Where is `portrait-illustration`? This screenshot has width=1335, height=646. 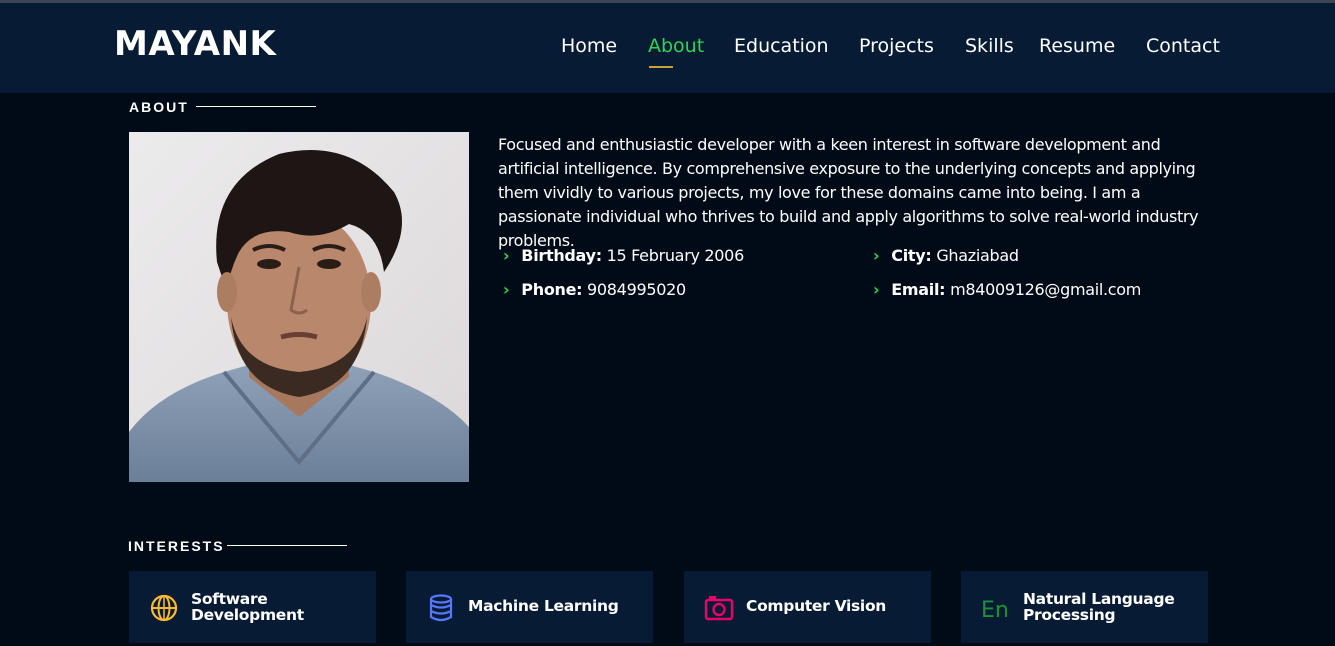 portrait-illustration is located at coordinates (299, 307).